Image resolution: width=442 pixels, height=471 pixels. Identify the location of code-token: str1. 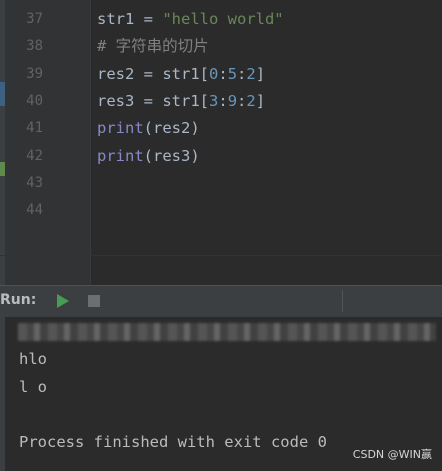
(116, 19).